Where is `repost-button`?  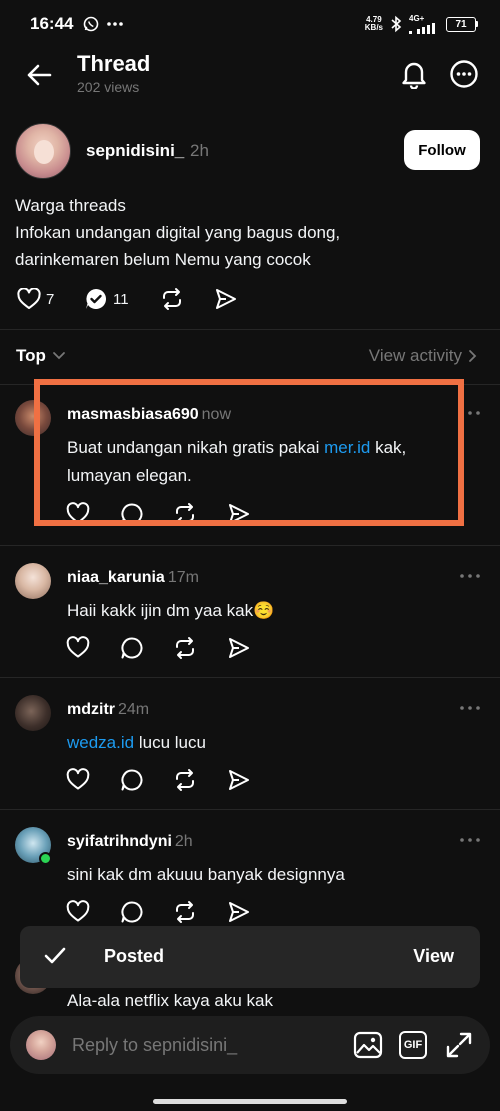 repost-button is located at coordinates (172, 299).